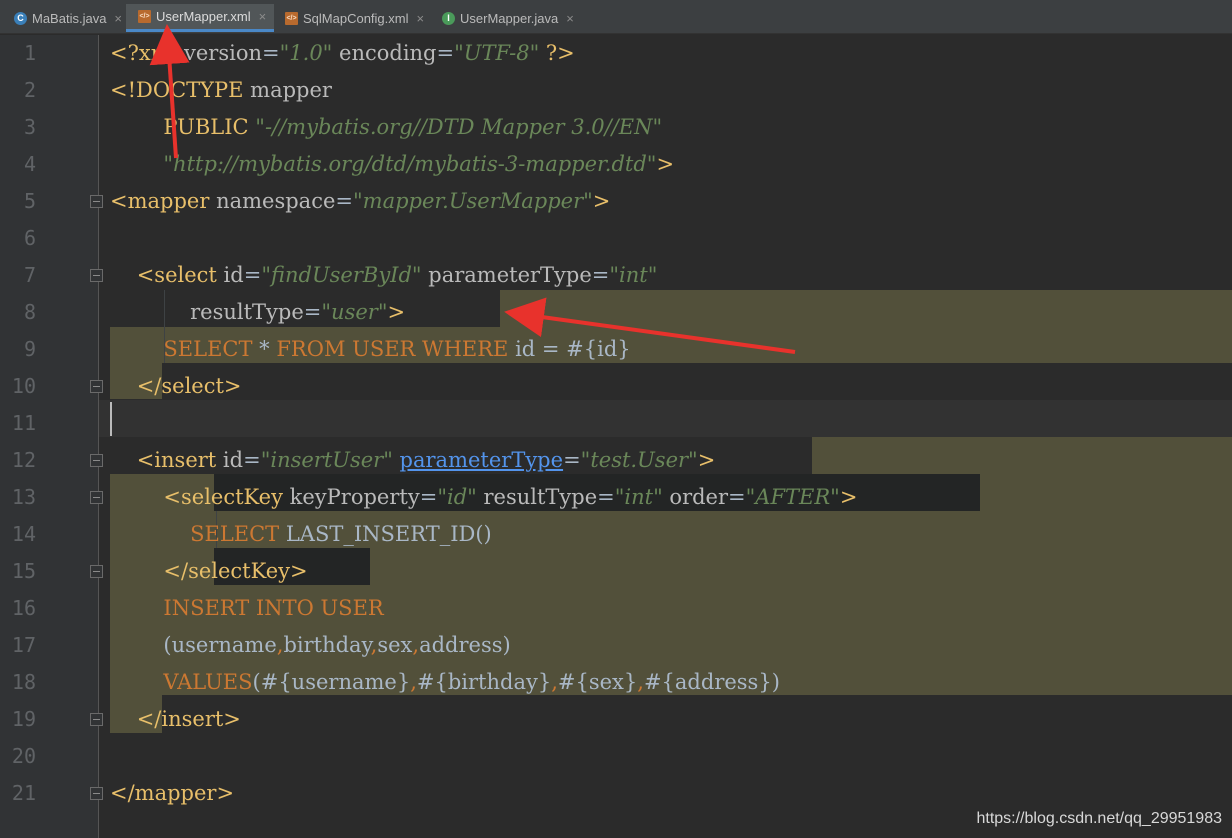  What do you see at coordinates (169, 91) in the screenshot?
I see `annotation-arrow-tab` at bounding box center [169, 91].